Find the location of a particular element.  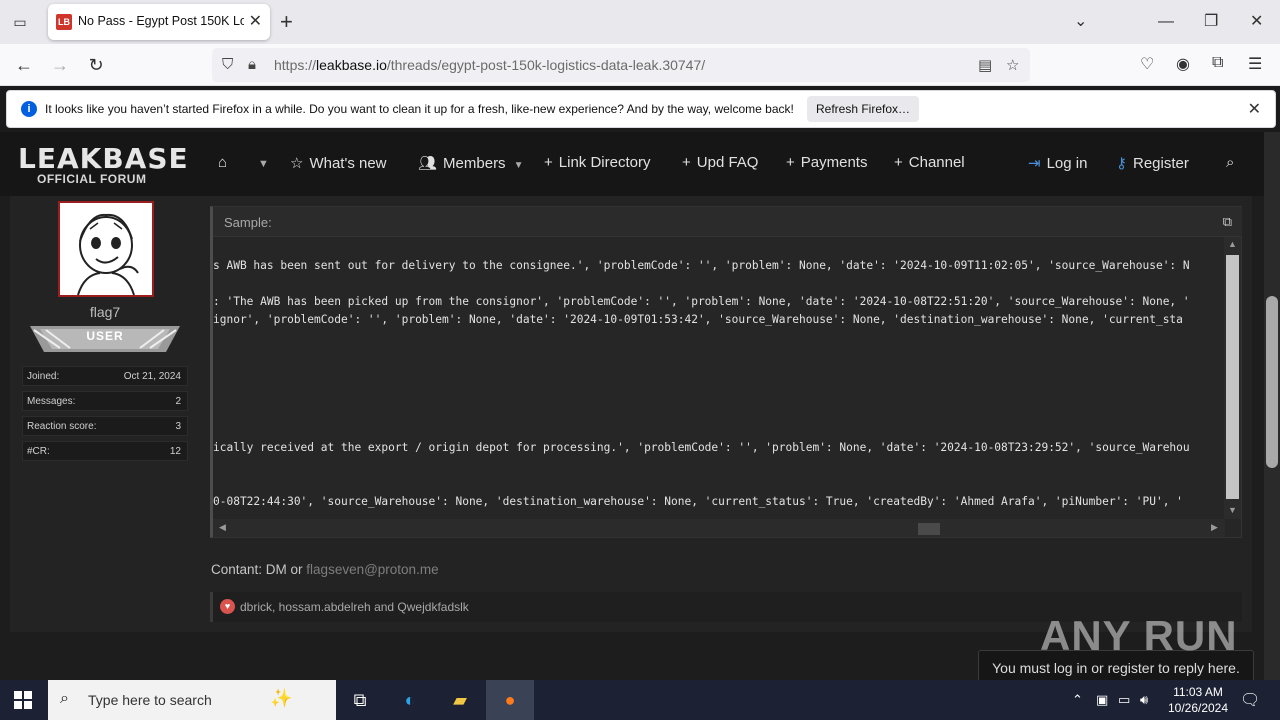

info-icon: i is located at coordinates (29, 109).